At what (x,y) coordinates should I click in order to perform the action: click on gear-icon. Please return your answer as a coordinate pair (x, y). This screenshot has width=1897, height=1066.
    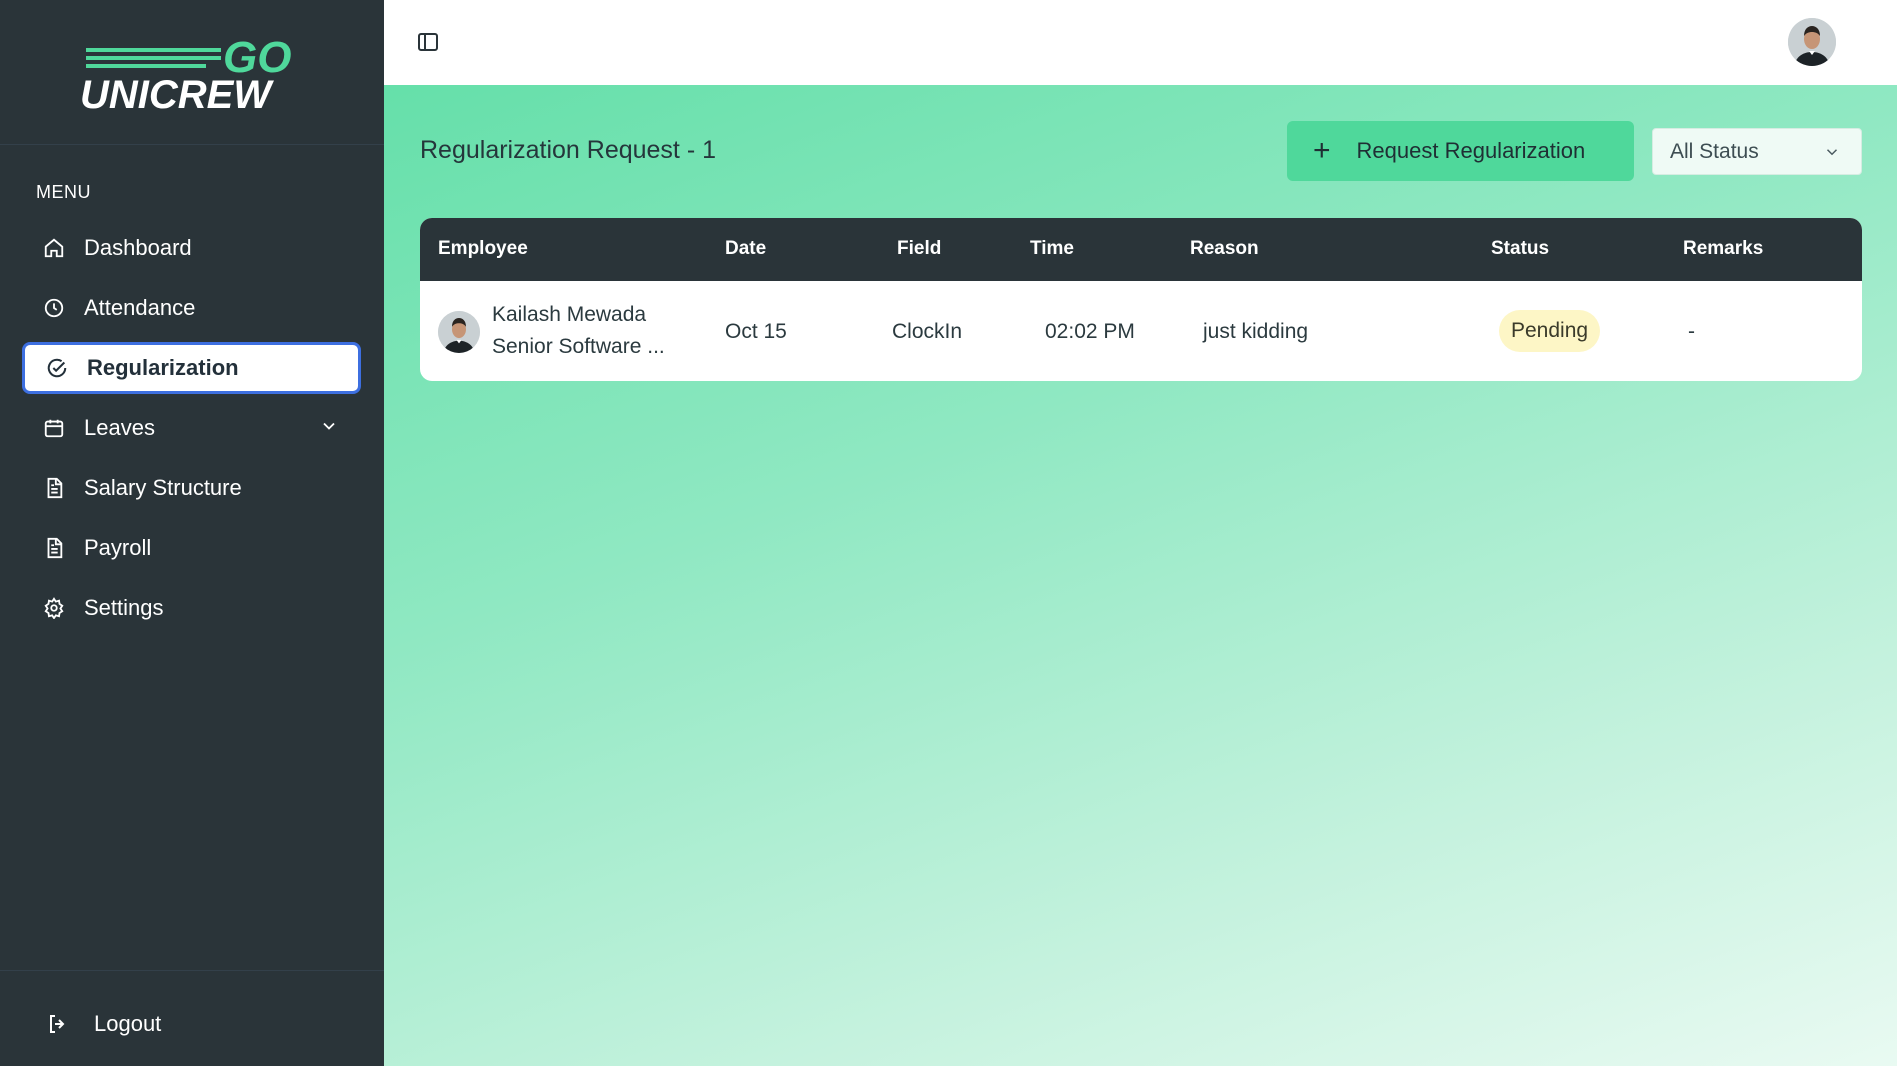
    Looking at the image, I should click on (54, 608).